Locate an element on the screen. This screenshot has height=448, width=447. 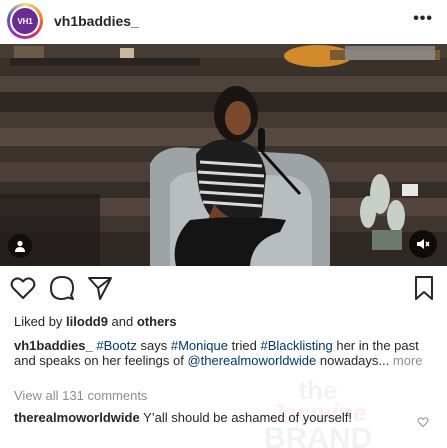
comment-heart-icon is located at coordinates (423, 422).